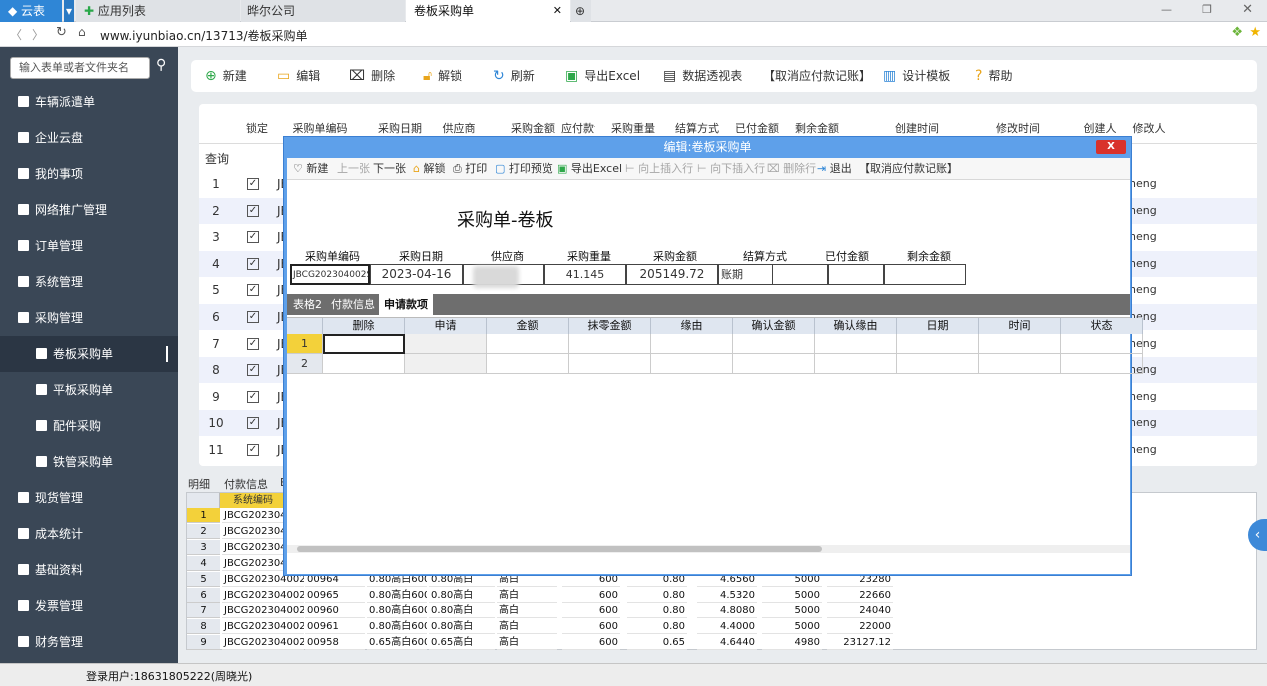 The width and height of the screenshot is (1267, 686). I want to click on detail-cell: 4.6440, so click(727, 643).